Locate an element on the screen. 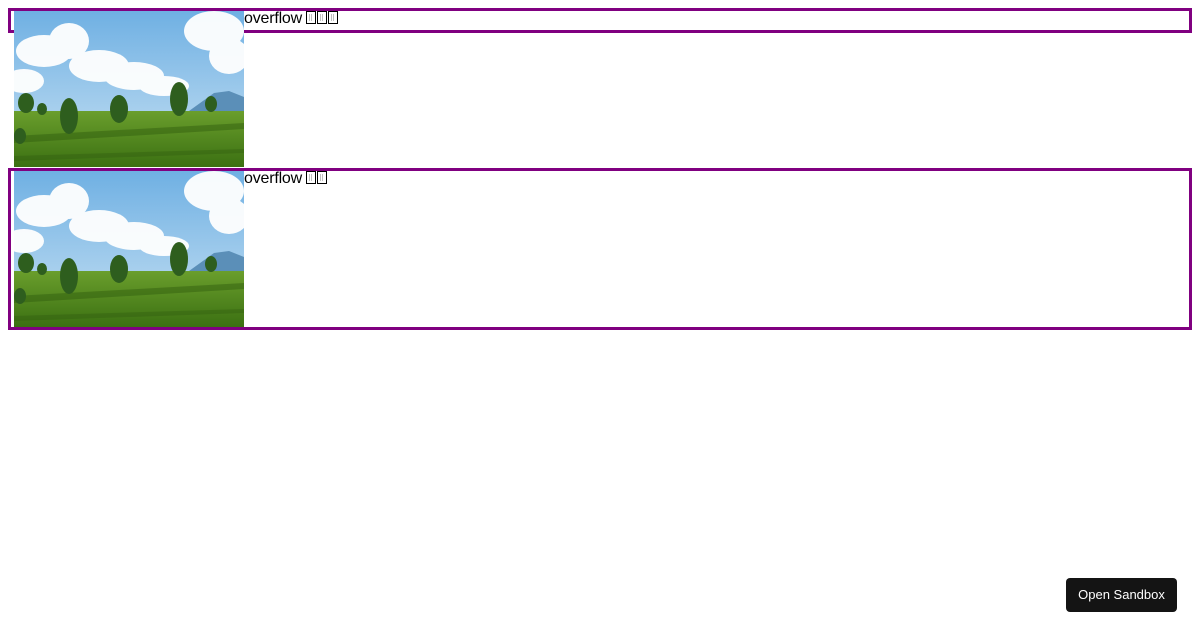 This screenshot has height=630, width=1200. open-sandbox-button: Open Sandbox is located at coordinates (1121, 595).